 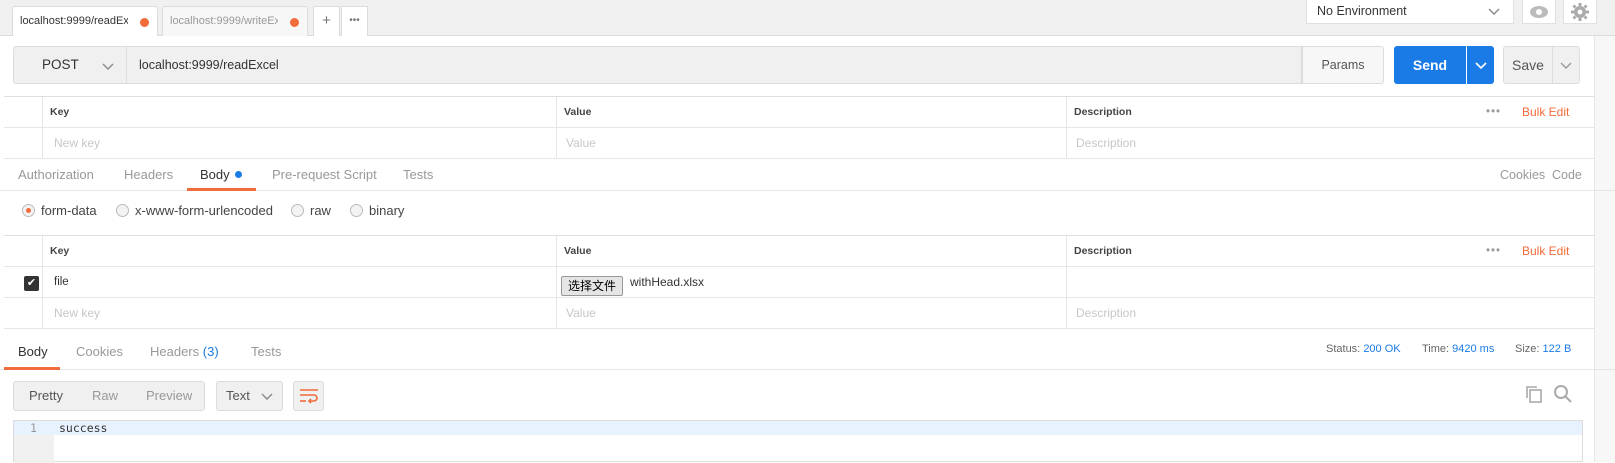 I want to click on form-new-description-input: Description, so click(x=1103, y=313).